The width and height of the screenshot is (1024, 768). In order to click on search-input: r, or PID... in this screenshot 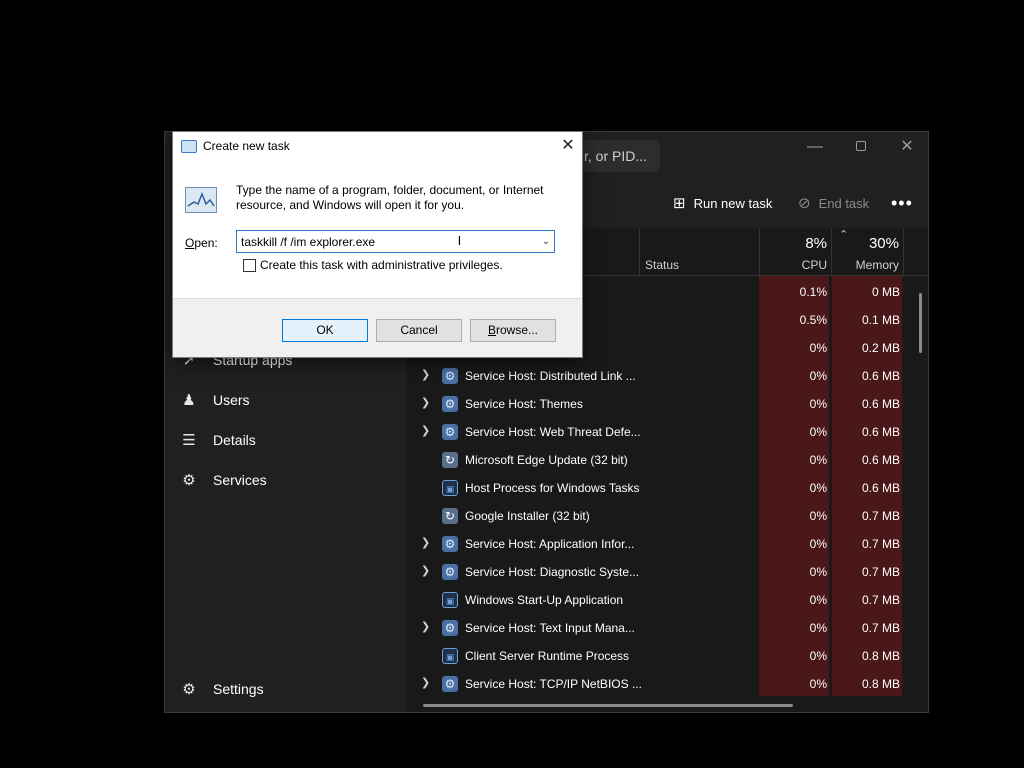, I will do `click(618, 156)`.